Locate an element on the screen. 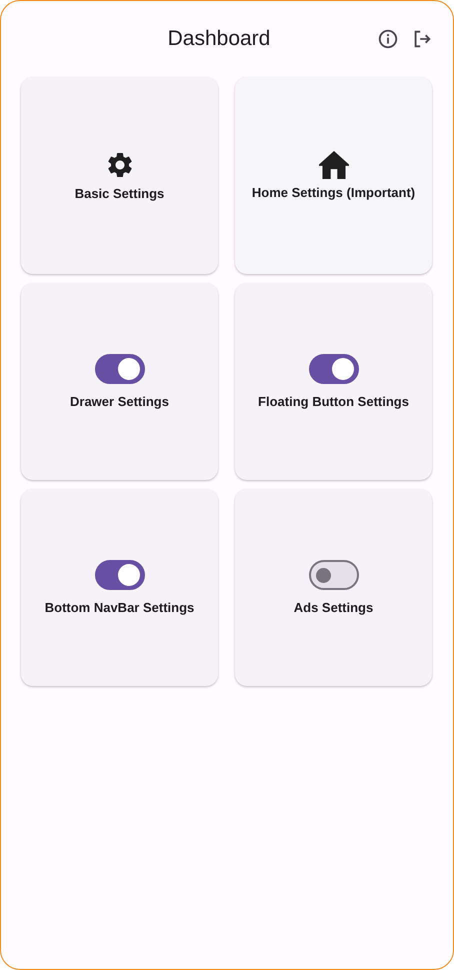 This screenshot has height=970, width=454. settings-card: Bottom NavBar Settings is located at coordinates (119, 587).